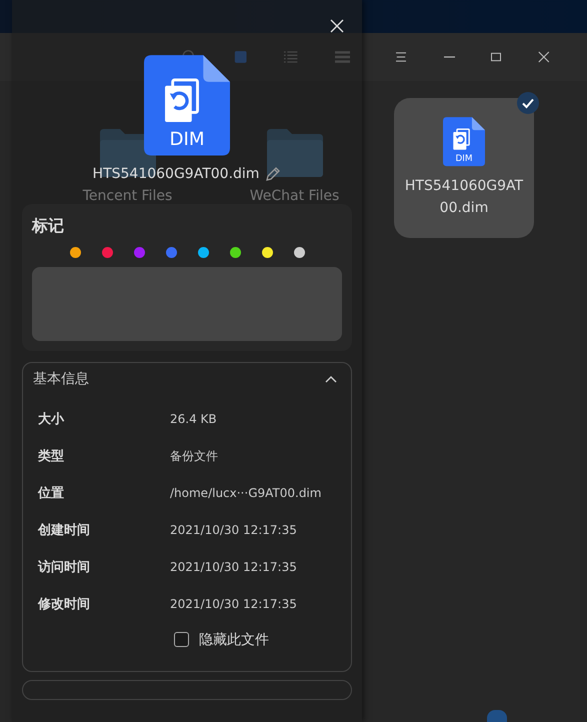 This screenshot has width=587, height=722. Describe the element at coordinates (187, 303) in the screenshot. I see `tag-field` at that location.